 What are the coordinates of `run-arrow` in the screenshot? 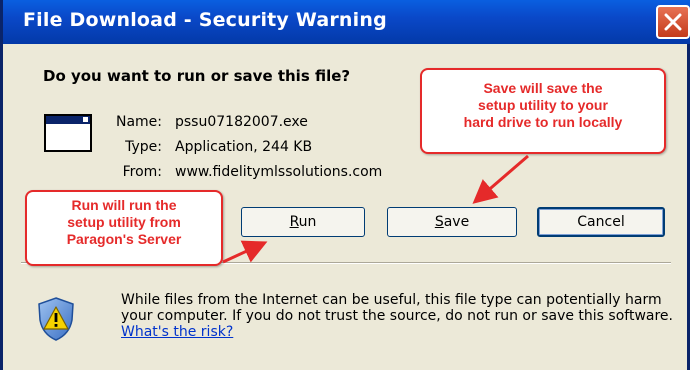 It's located at (245, 252).